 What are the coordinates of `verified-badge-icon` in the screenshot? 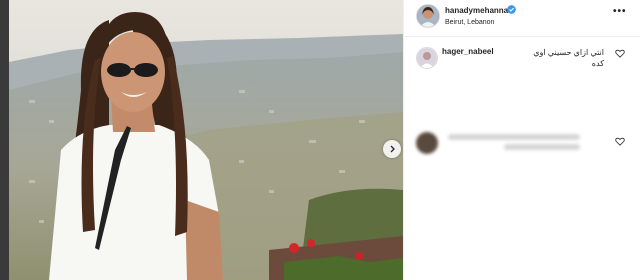 It's located at (511, 9).